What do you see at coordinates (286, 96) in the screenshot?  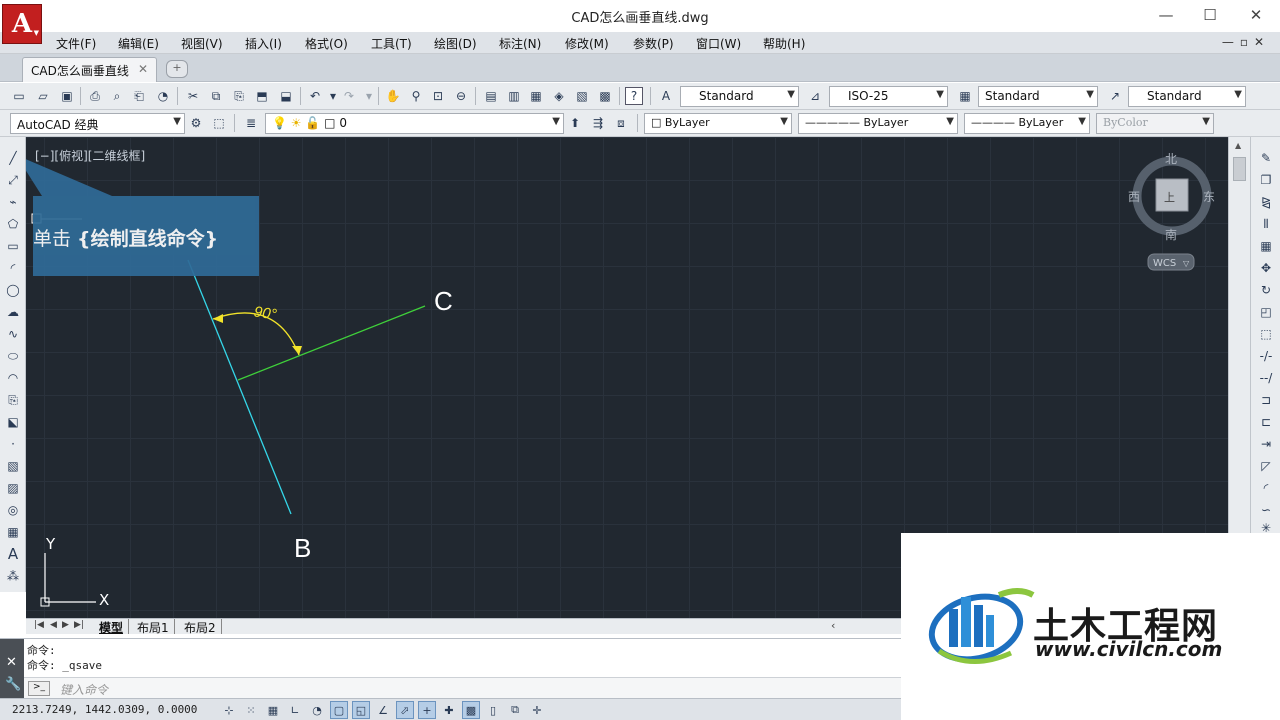 I see `block-editor-icon: ⬓` at bounding box center [286, 96].